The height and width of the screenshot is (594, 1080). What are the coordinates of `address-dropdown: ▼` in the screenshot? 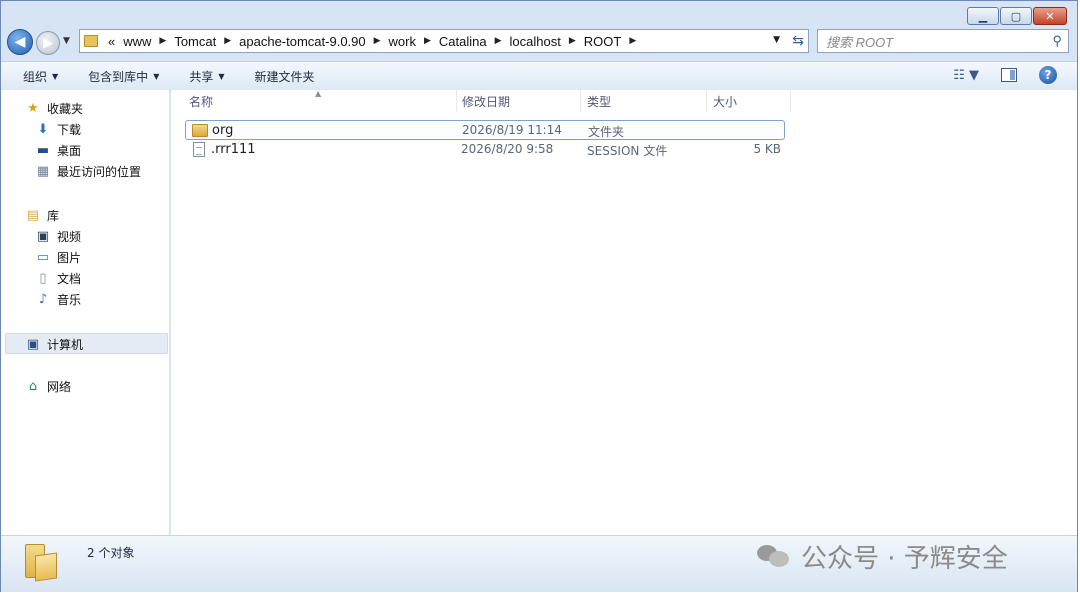 It's located at (776, 40).